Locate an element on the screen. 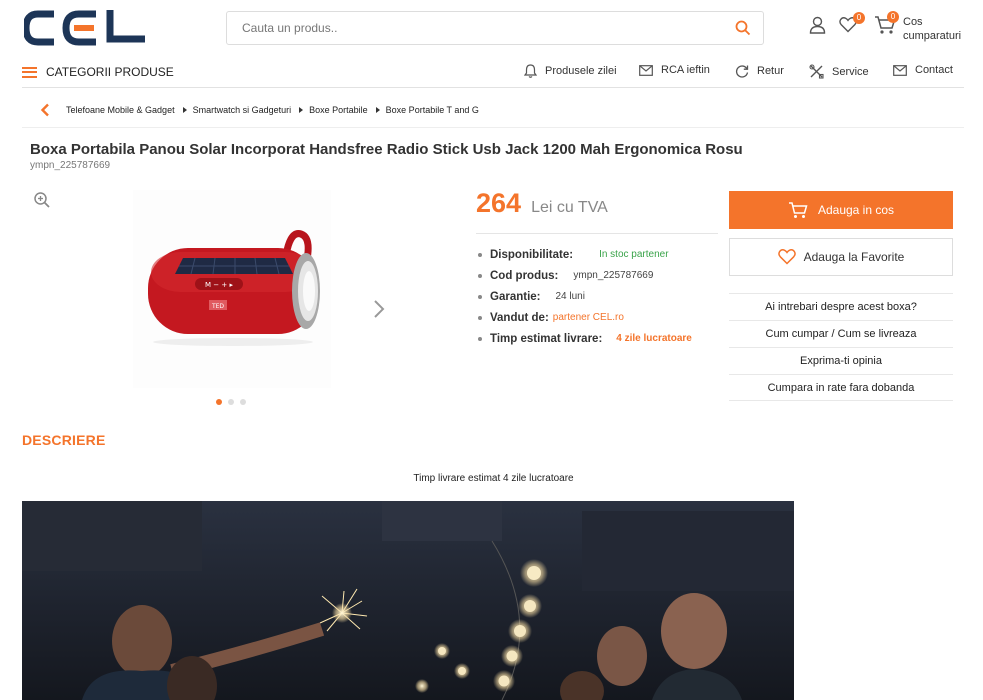  cart-link: 0 is located at coordinates (886, 23).